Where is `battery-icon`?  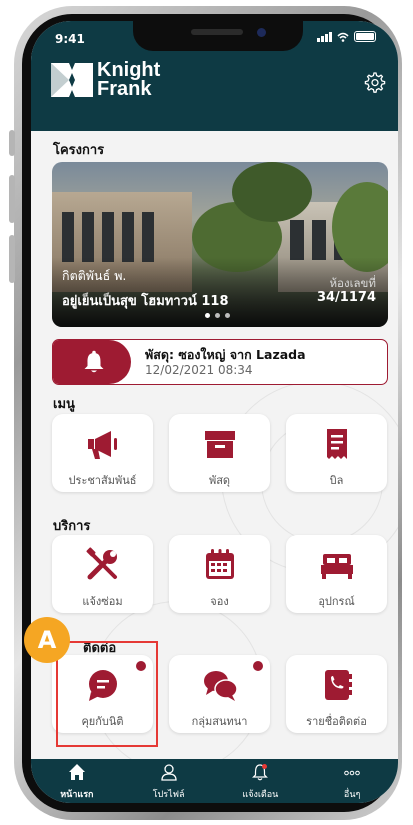 battery-icon is located at coordinates (365, 36).